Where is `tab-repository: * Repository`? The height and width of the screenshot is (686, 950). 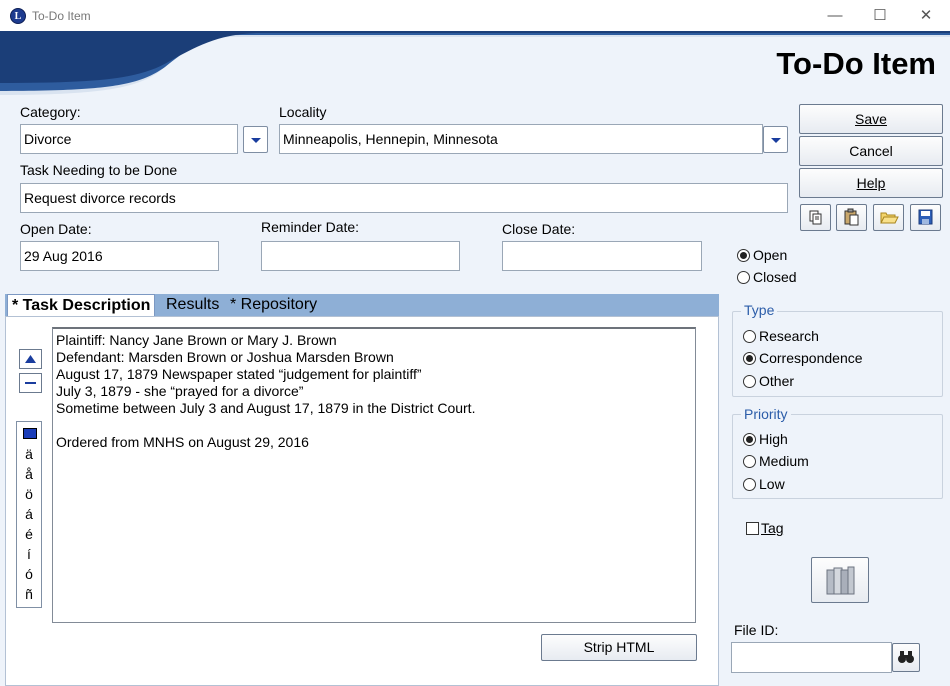
tab-repository: * Repository is located at coordinates (273, 305).